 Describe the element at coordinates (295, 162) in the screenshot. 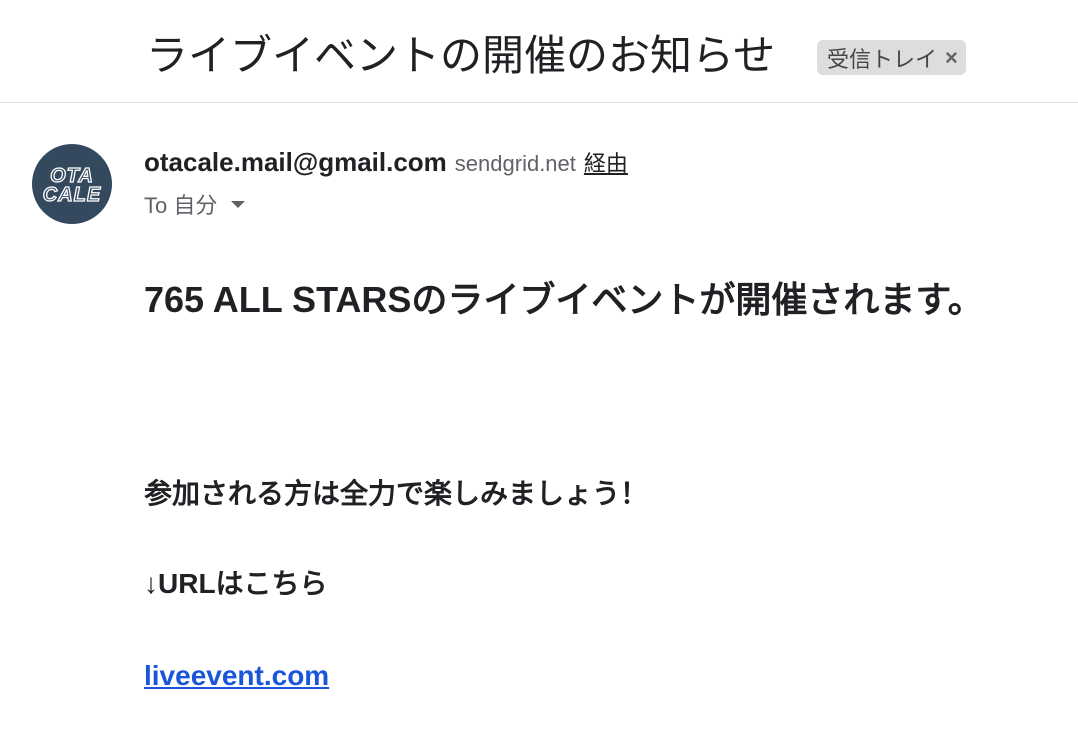

I see `sender-email: otacale.mail@gmail.com` at that location.